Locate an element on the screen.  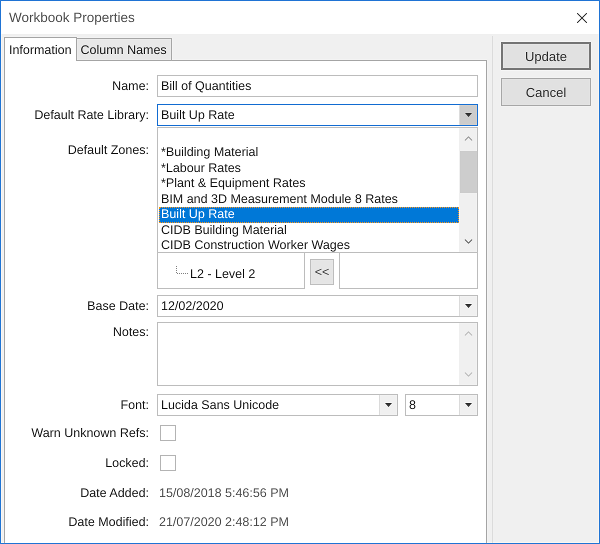
notes-field is located at coordinates (317, 354).